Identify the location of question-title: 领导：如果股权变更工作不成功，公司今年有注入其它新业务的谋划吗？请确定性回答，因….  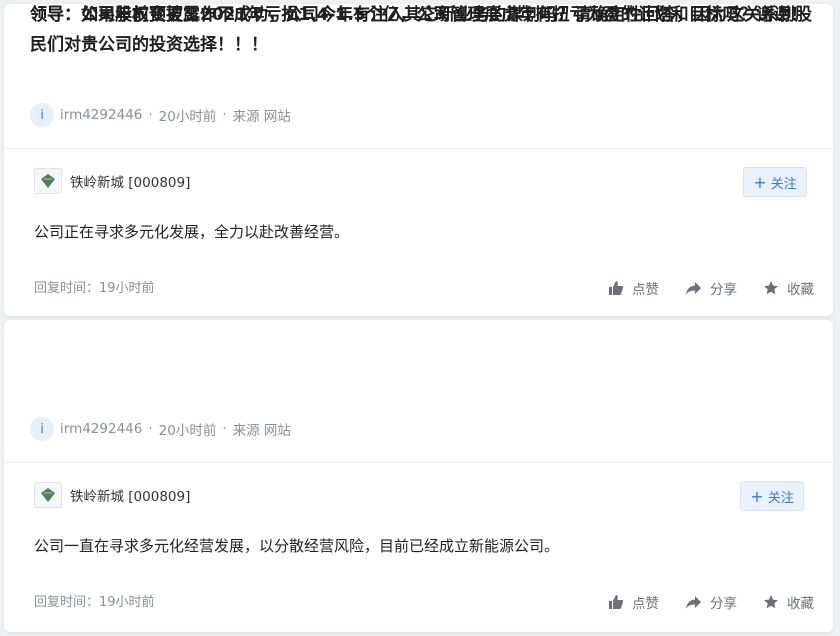
(421, 30).